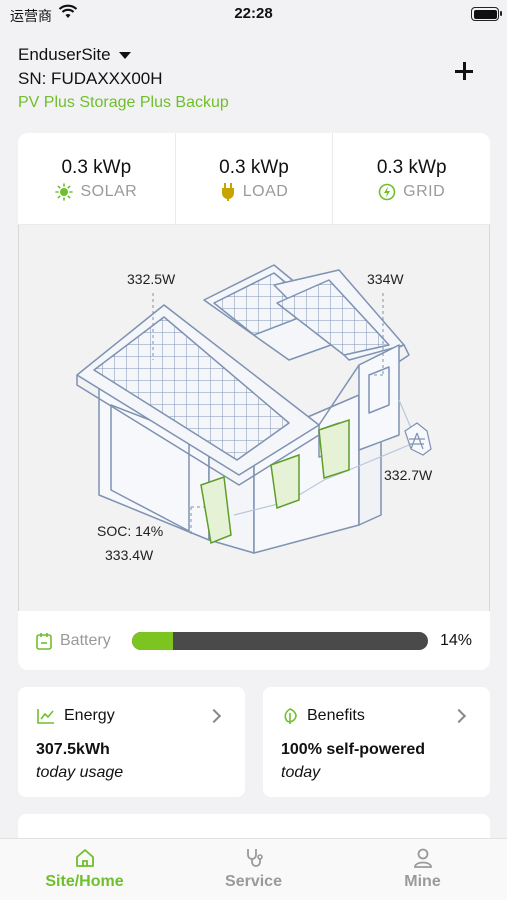 This screenshot has height=900, width=507. What do you see at coordinates (290, 716) in the screenshot?
I see `leaf-icon` at bounding box center [290, 716].